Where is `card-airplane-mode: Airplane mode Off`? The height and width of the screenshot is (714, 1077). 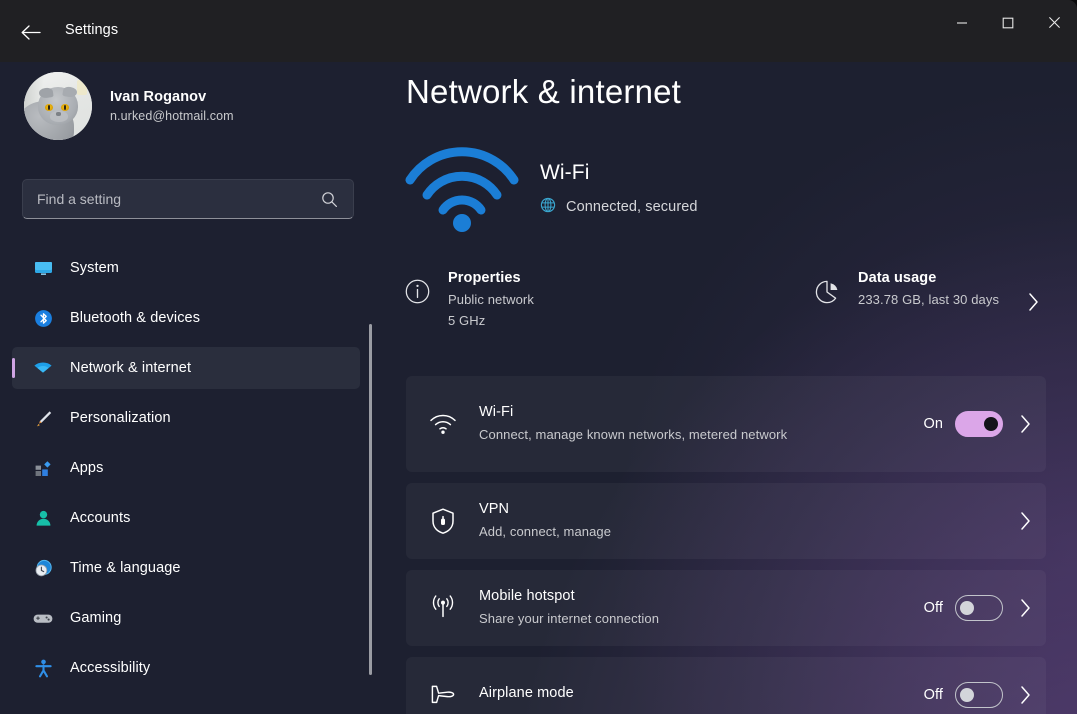 card-airplane-mode: Airplane mode Off is located at coordinates (726, 685).